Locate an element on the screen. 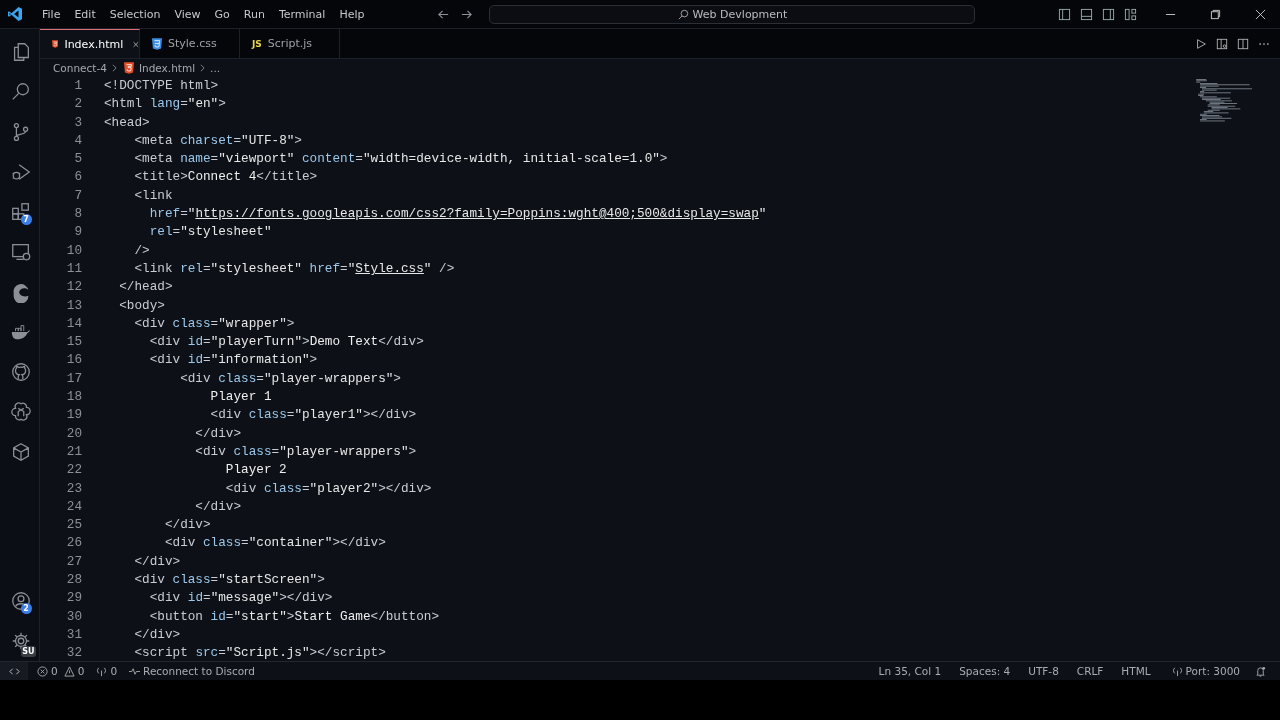  code-line: /> is located at coordinates (141, 250).